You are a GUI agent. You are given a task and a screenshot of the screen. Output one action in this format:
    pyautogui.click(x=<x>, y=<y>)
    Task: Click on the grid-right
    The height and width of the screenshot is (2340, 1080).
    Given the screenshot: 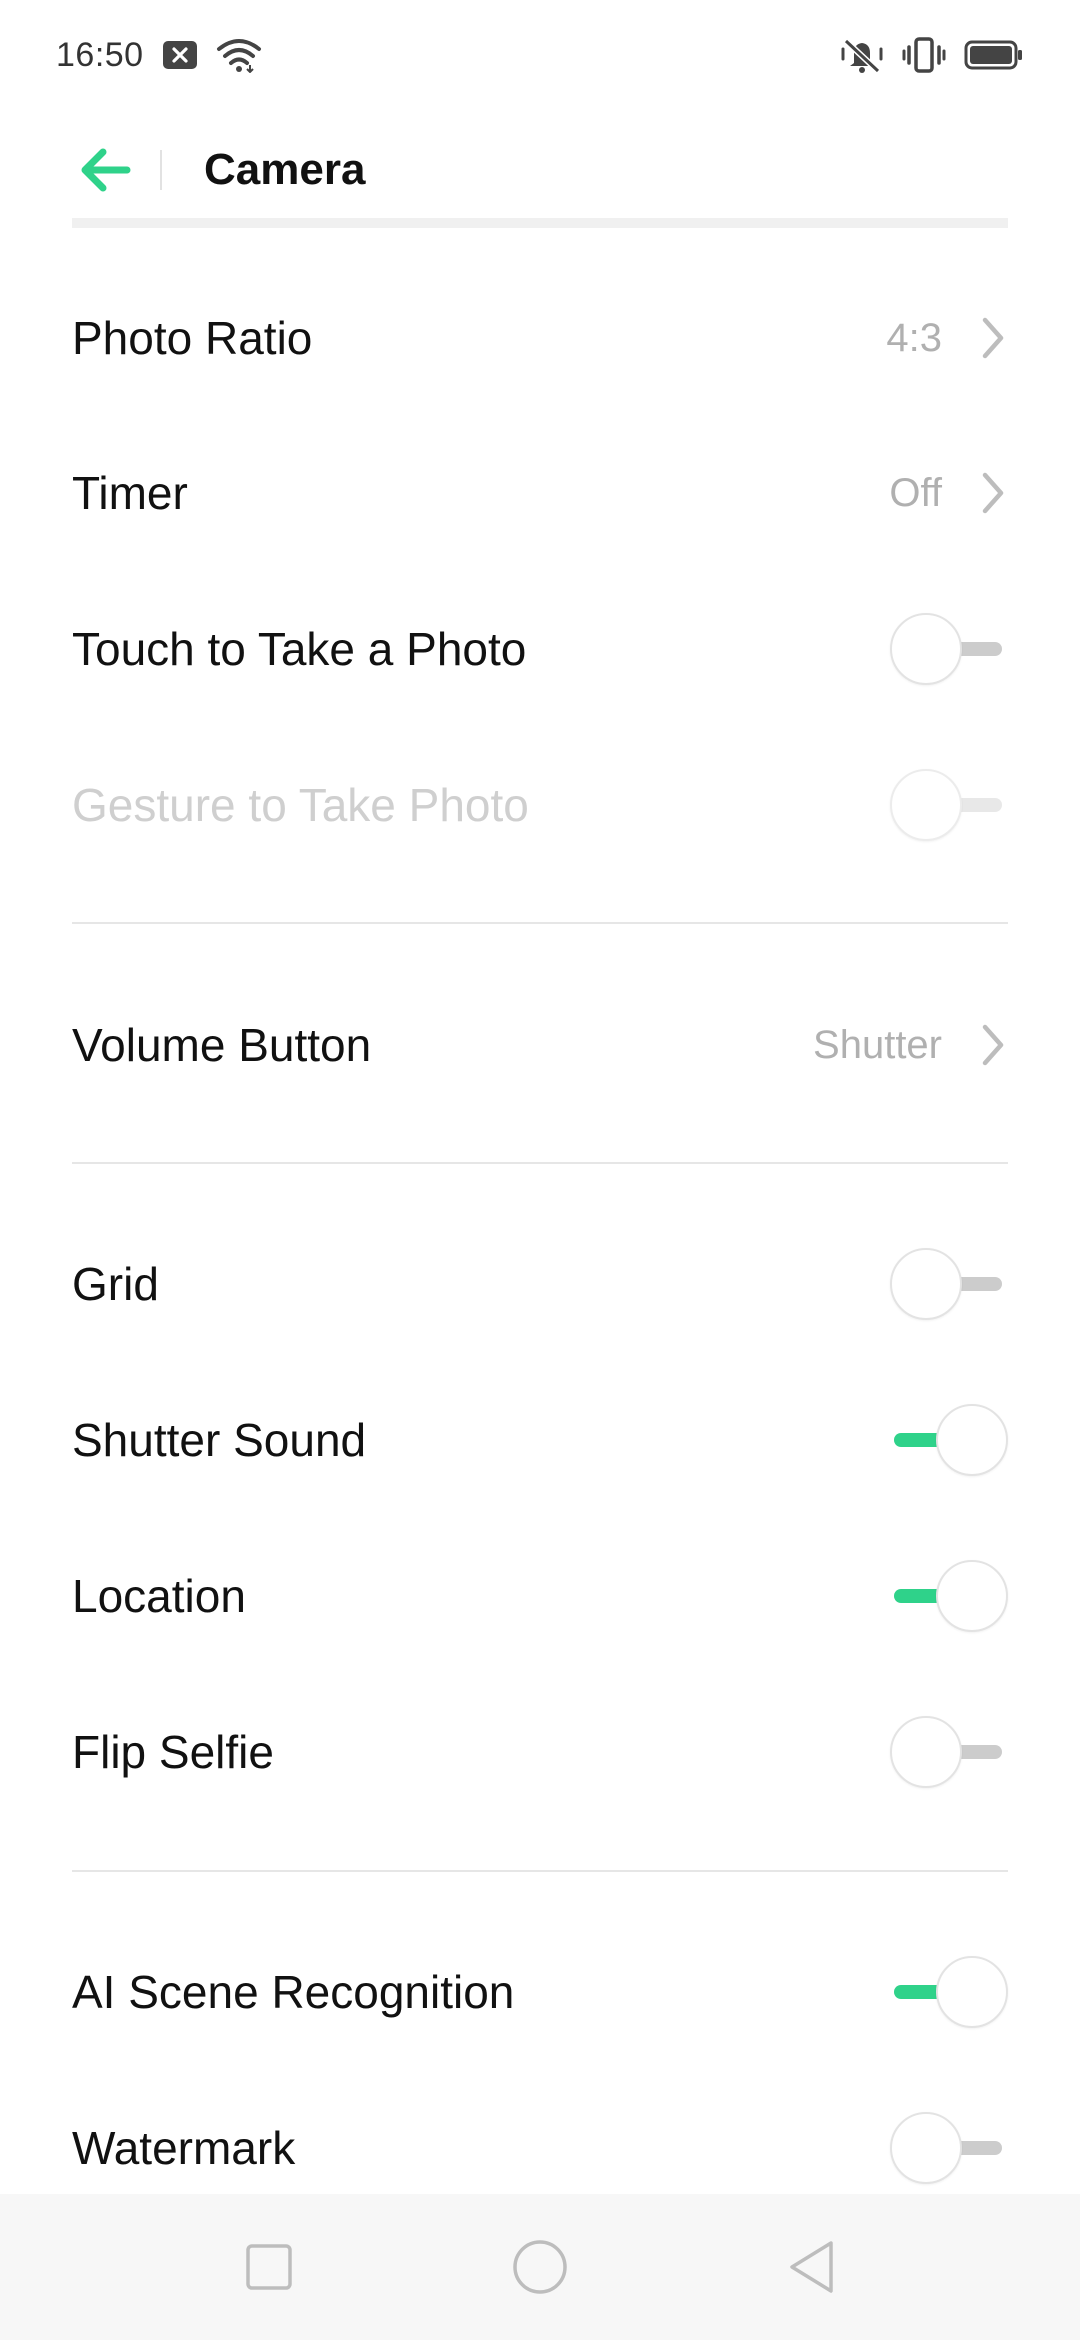 What is the action you would take?
    pyautogui.click(x=949, y=1284)
    